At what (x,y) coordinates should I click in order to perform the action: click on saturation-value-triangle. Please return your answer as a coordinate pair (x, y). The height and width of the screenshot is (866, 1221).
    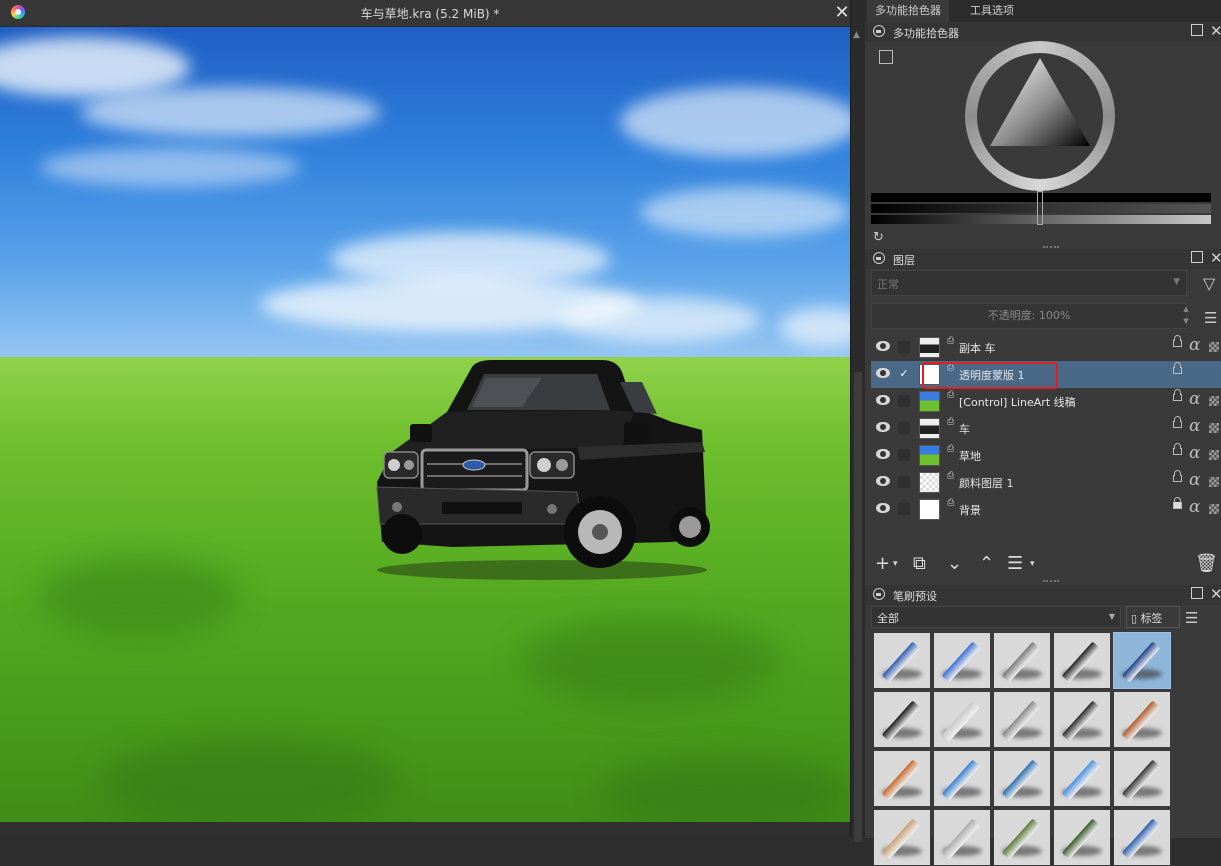
    Looking at the image, I should click on (1040, 102).